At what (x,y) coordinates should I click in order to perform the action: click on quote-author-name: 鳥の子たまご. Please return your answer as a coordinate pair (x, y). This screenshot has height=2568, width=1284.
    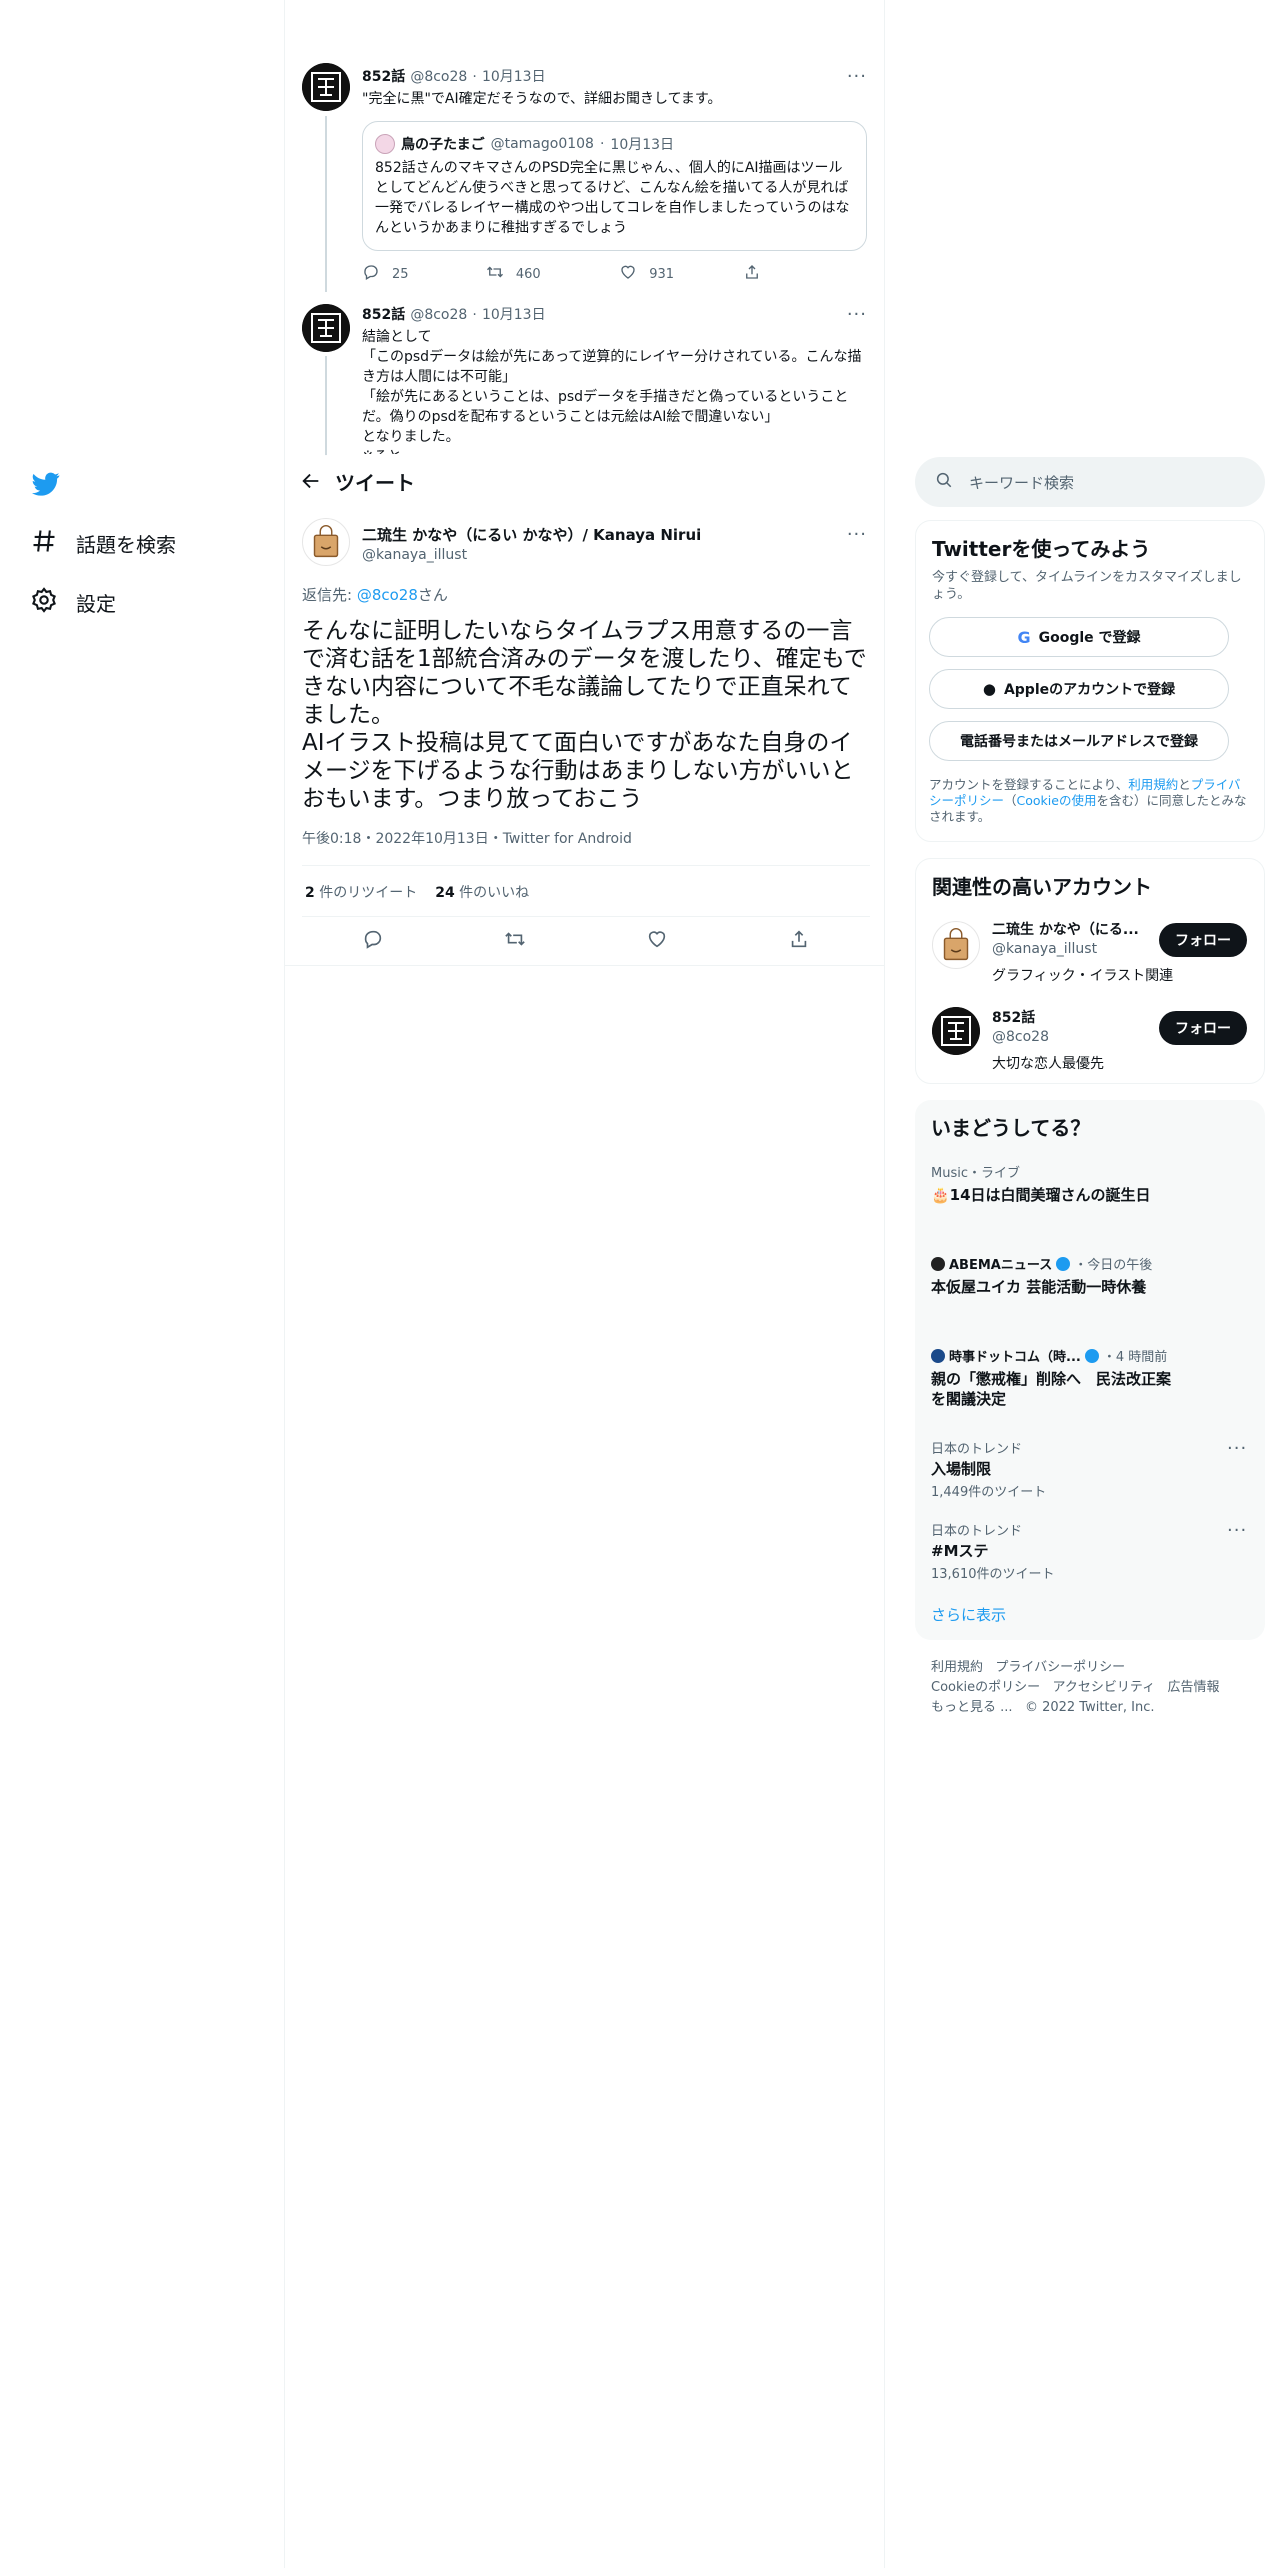
    Looking at the image, I should click on (443, 145).